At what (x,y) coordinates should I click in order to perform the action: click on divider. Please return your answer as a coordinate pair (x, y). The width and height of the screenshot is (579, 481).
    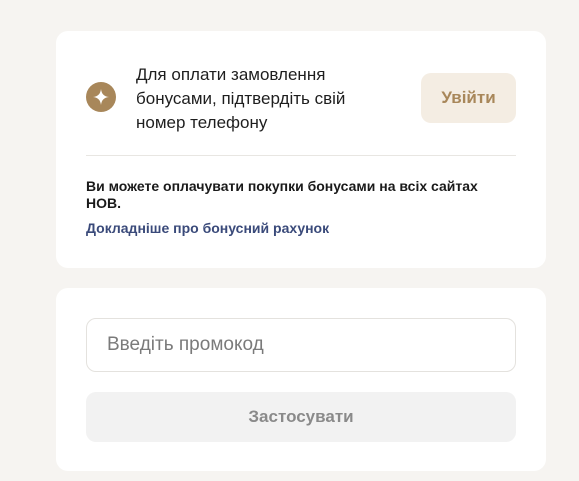
    Looking at the image, I should click on (301, 155).